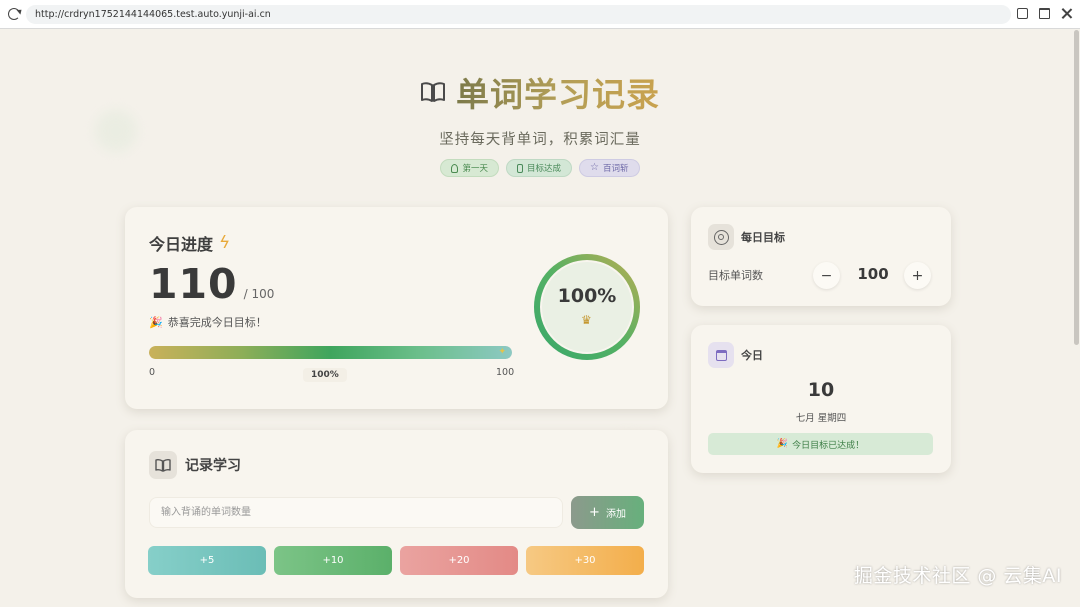 The width and height of the screenshot is (1080, 607). I want to click on badge-goal-reached: 目标达成, so click(539, 168).